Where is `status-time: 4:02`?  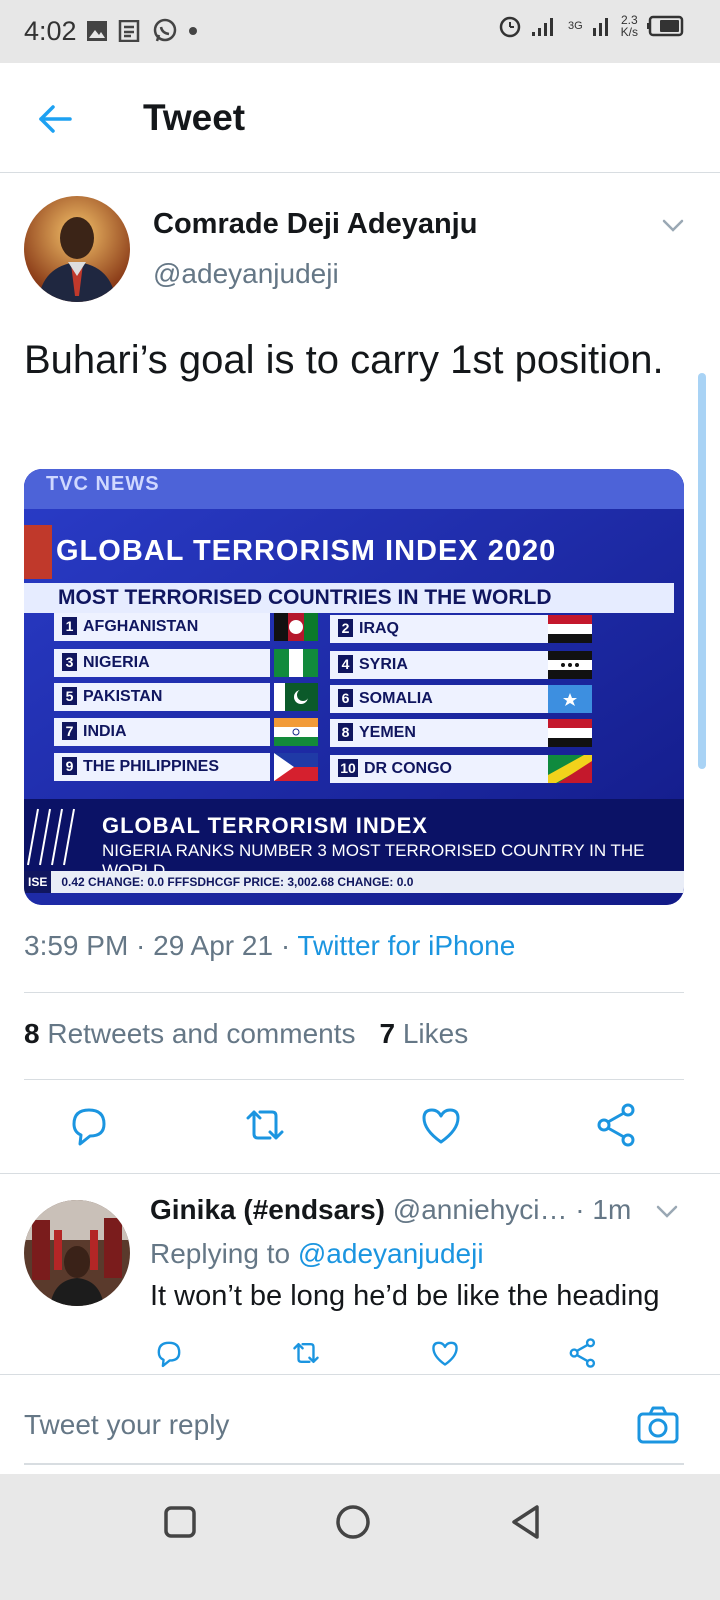 status-time: 4:02 is located at coordinates (50, 31).